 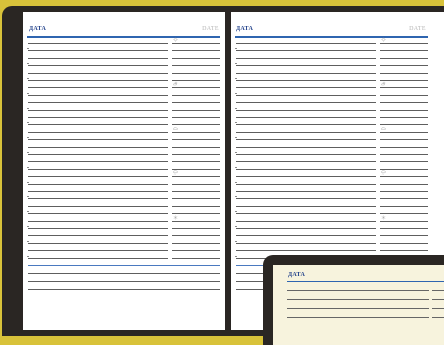 What do you see at coordinates (175, 39) in the screenshot?
I see `sun-icon` at bounding box center [175, 39].